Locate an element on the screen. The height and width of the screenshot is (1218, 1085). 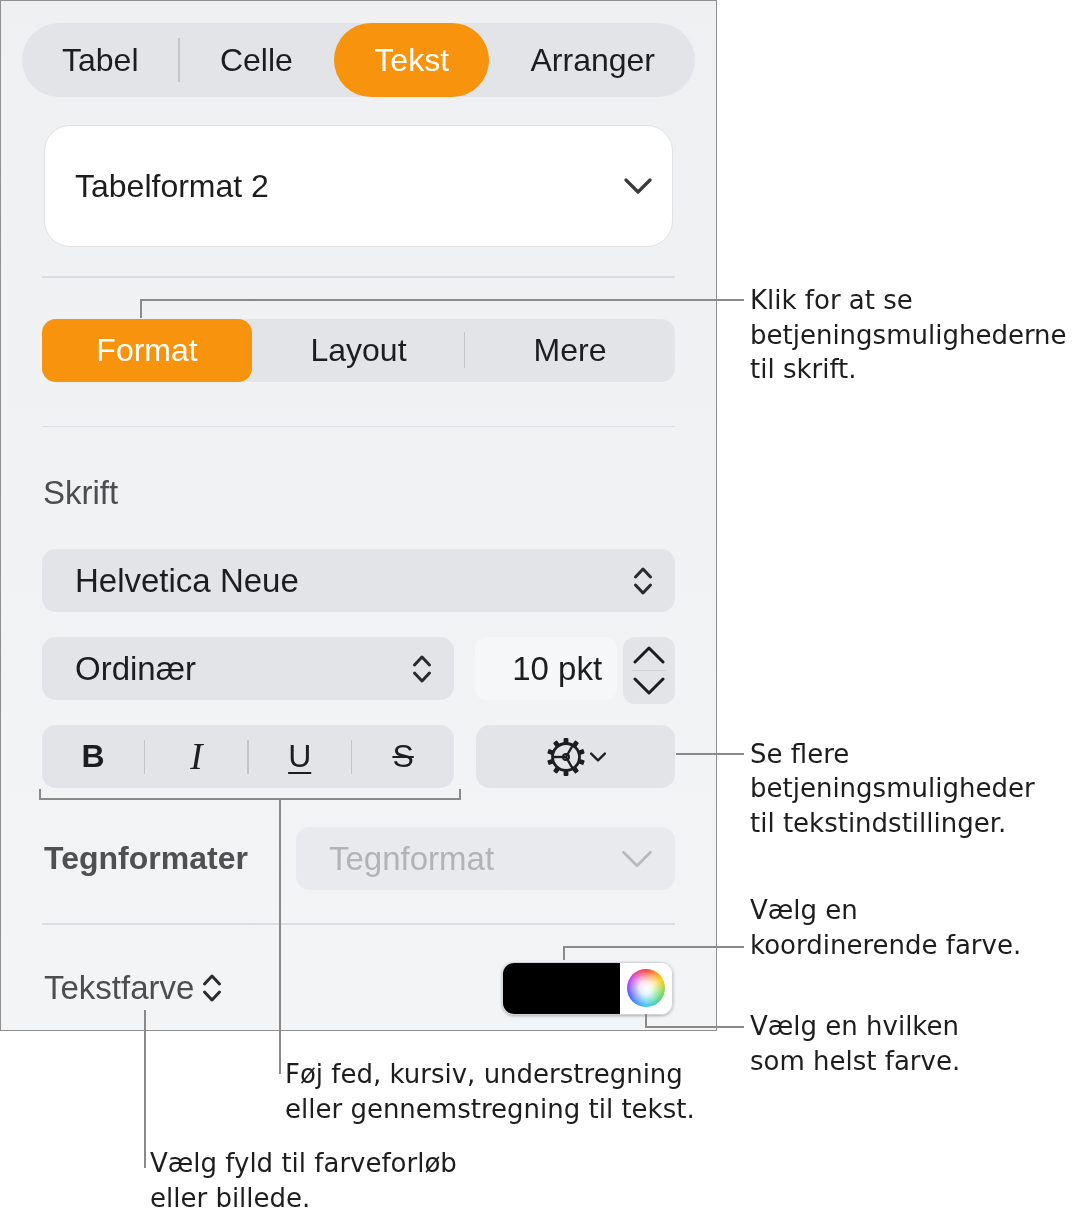
callout-text: Vælg en hvilken som helst farve. is located at coordinates (856, 1044).